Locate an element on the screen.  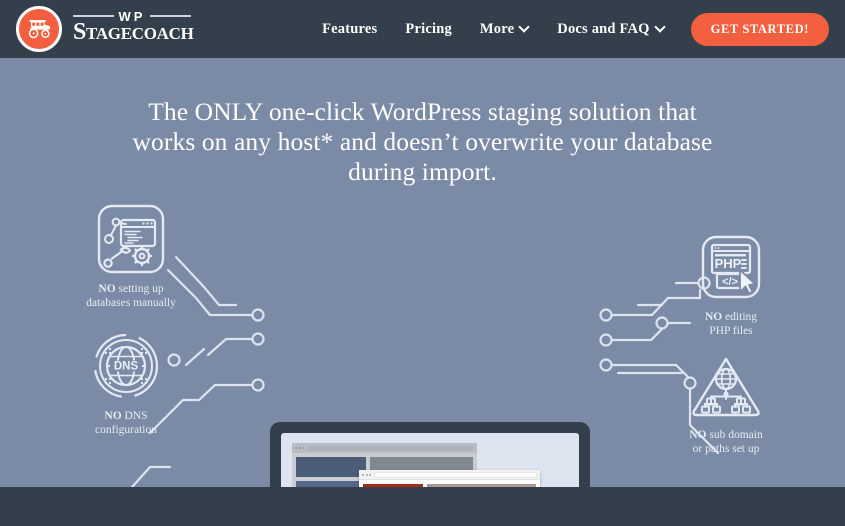
feature-label-line2: PHP files is located at coordinates (731, 330).